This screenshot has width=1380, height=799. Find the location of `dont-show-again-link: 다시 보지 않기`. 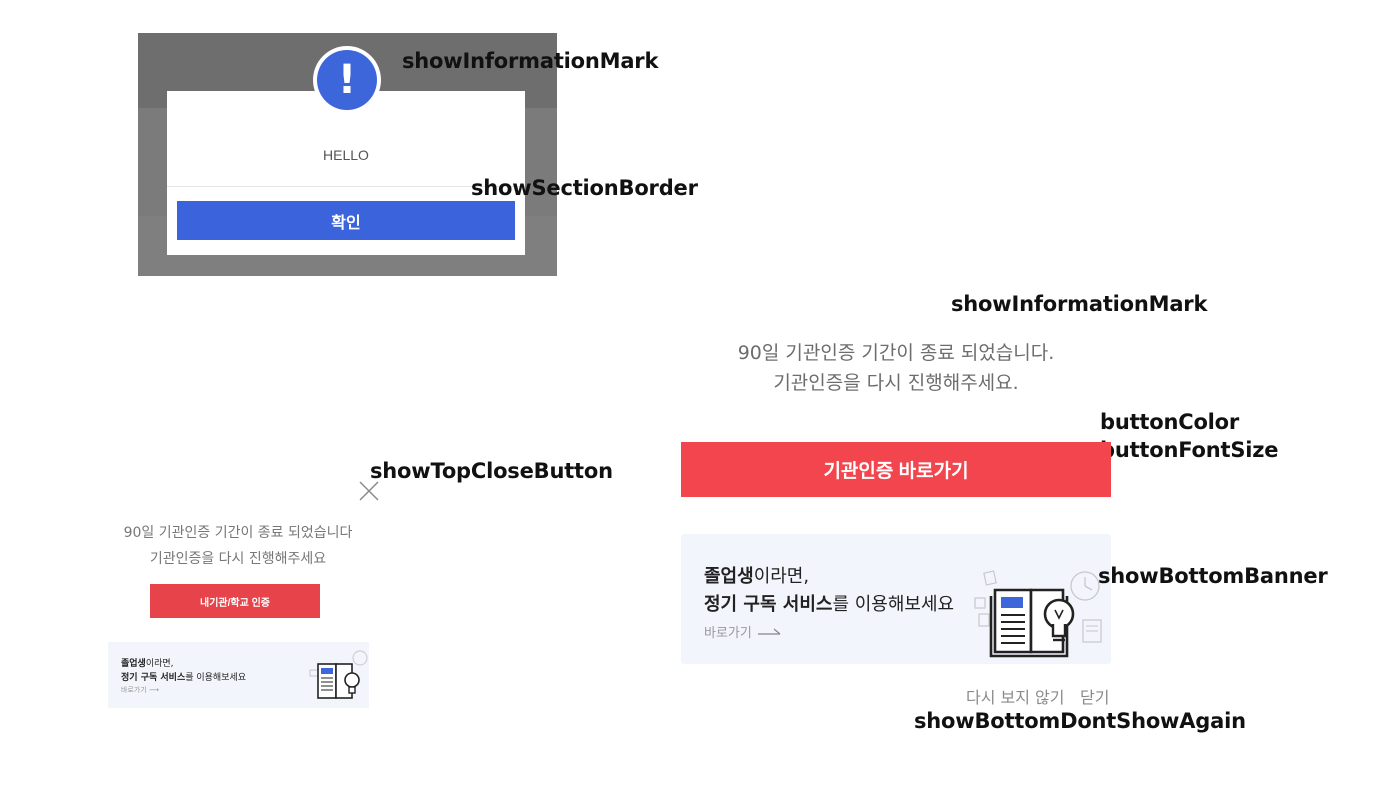

dont-show-again-link: 다시 보지 않기 is located at coordinates (1015, 696).